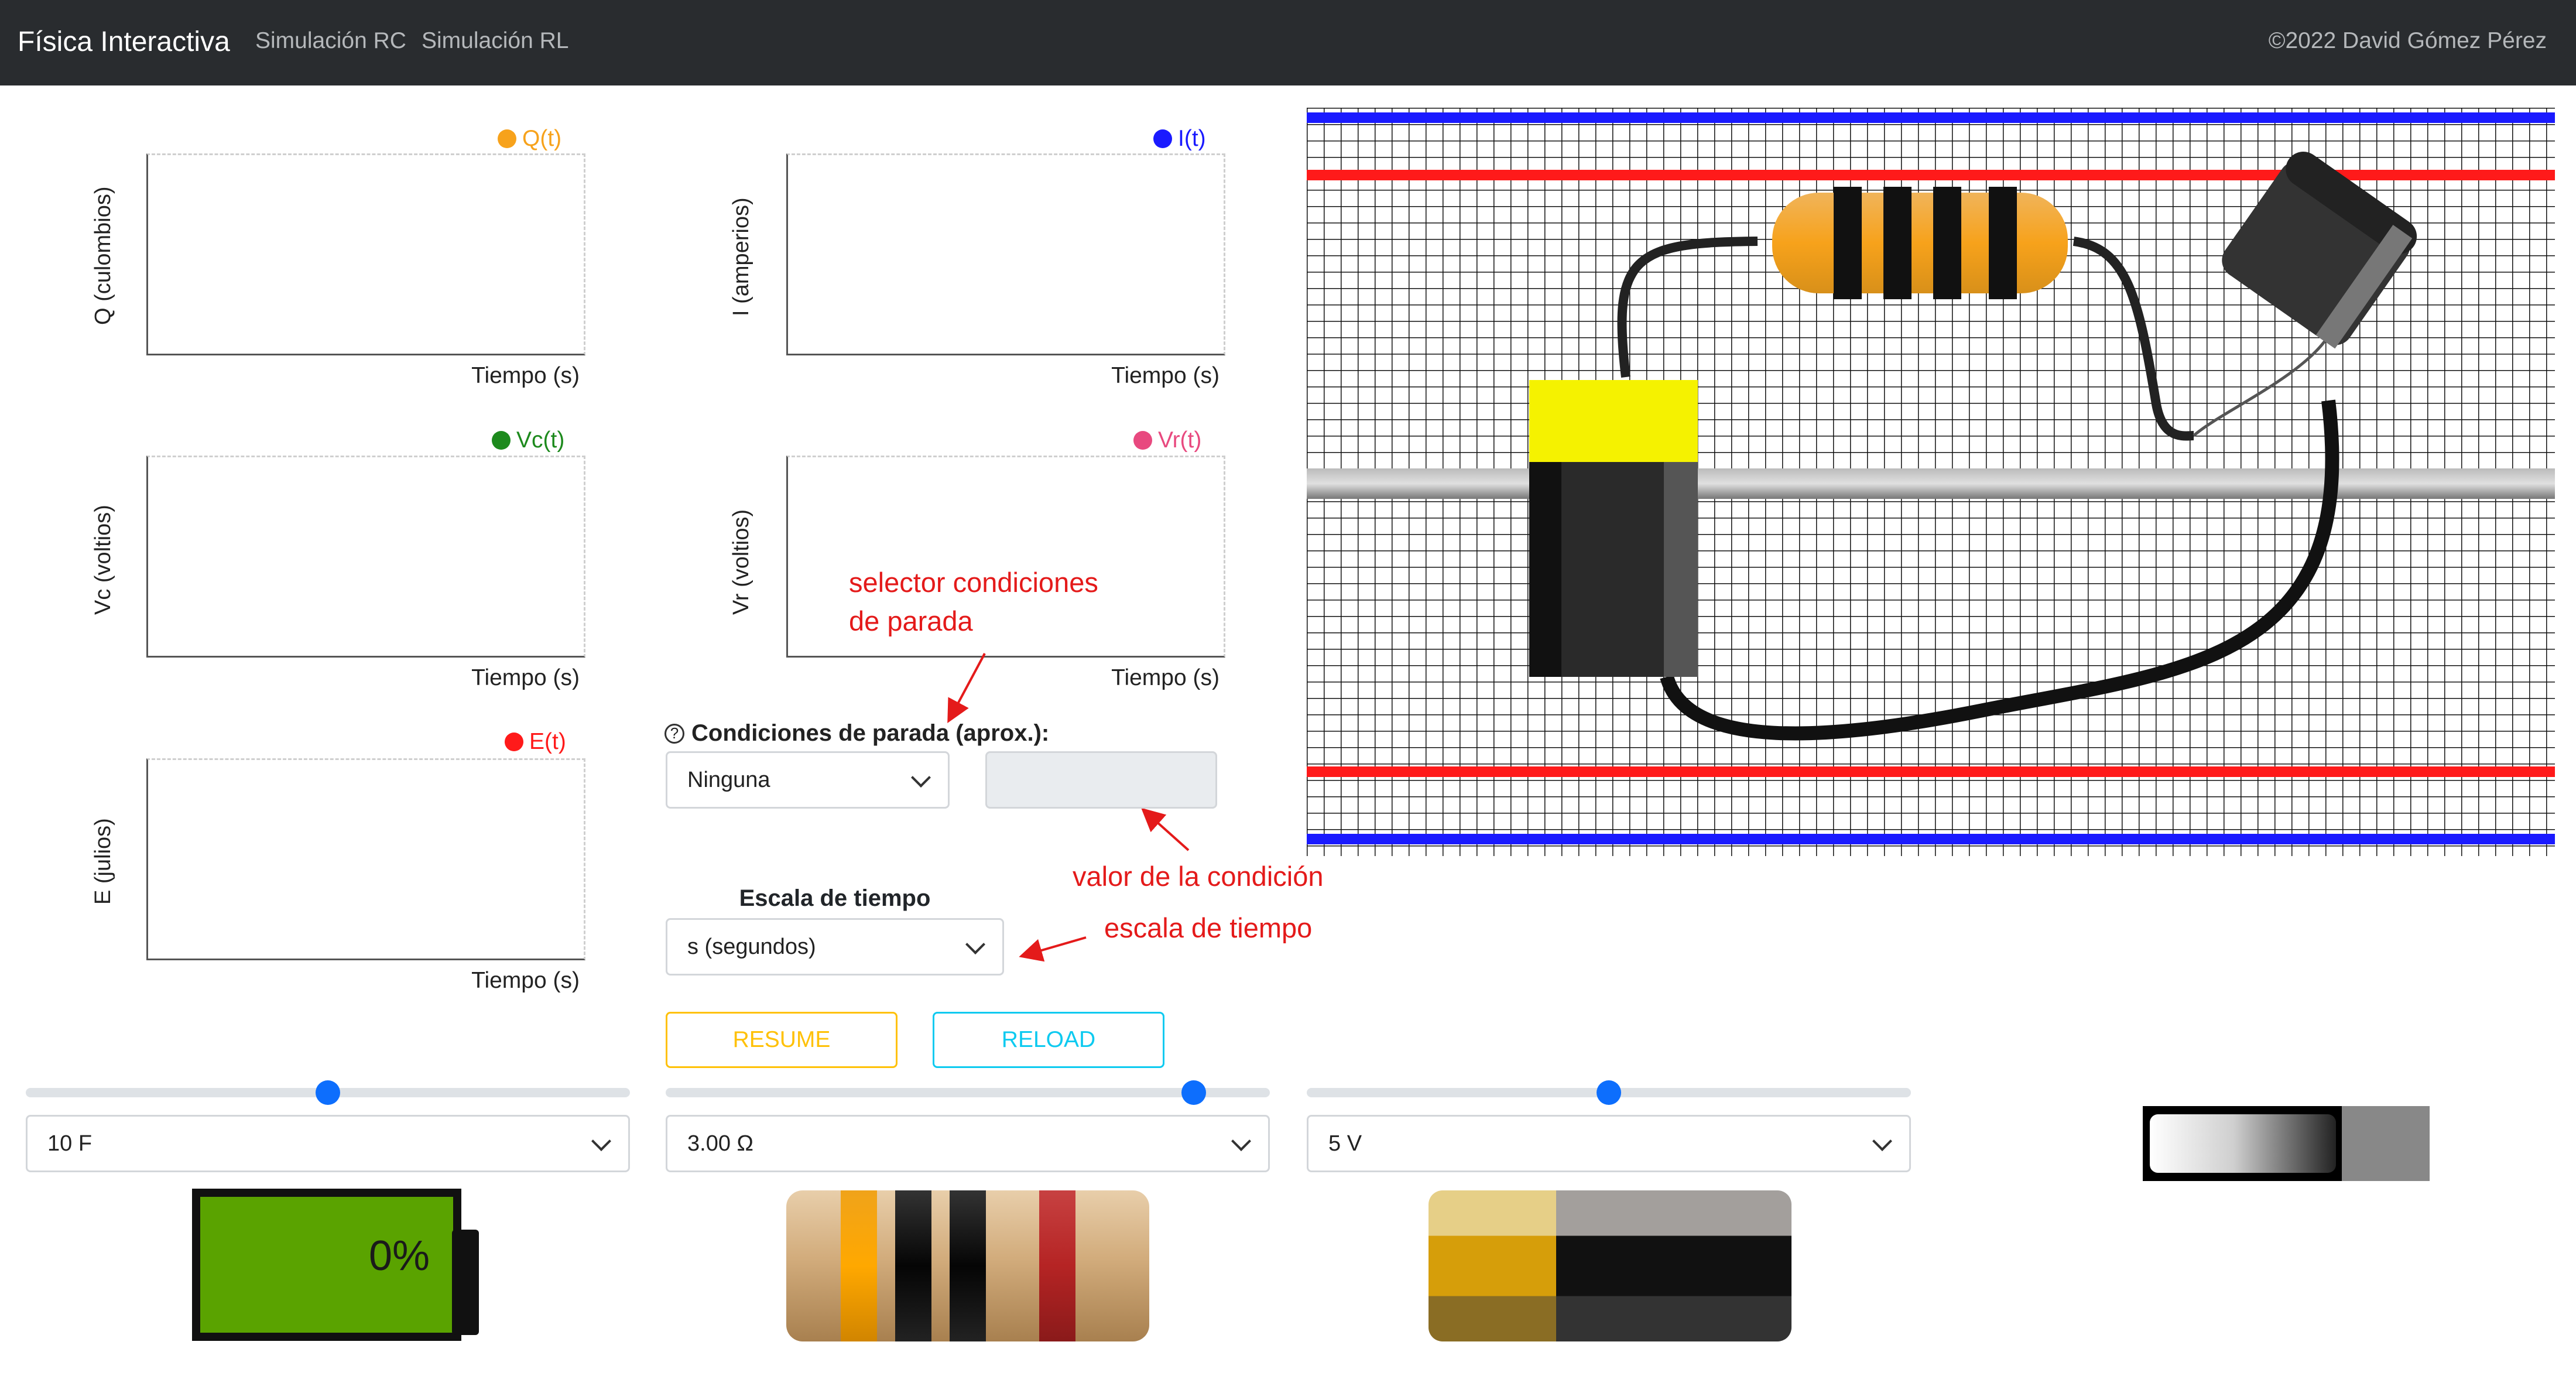  What do you see at coordinates (1101, 780) in the screenshot?
I see `condition-value-input` at bounding box center [1101, 780].